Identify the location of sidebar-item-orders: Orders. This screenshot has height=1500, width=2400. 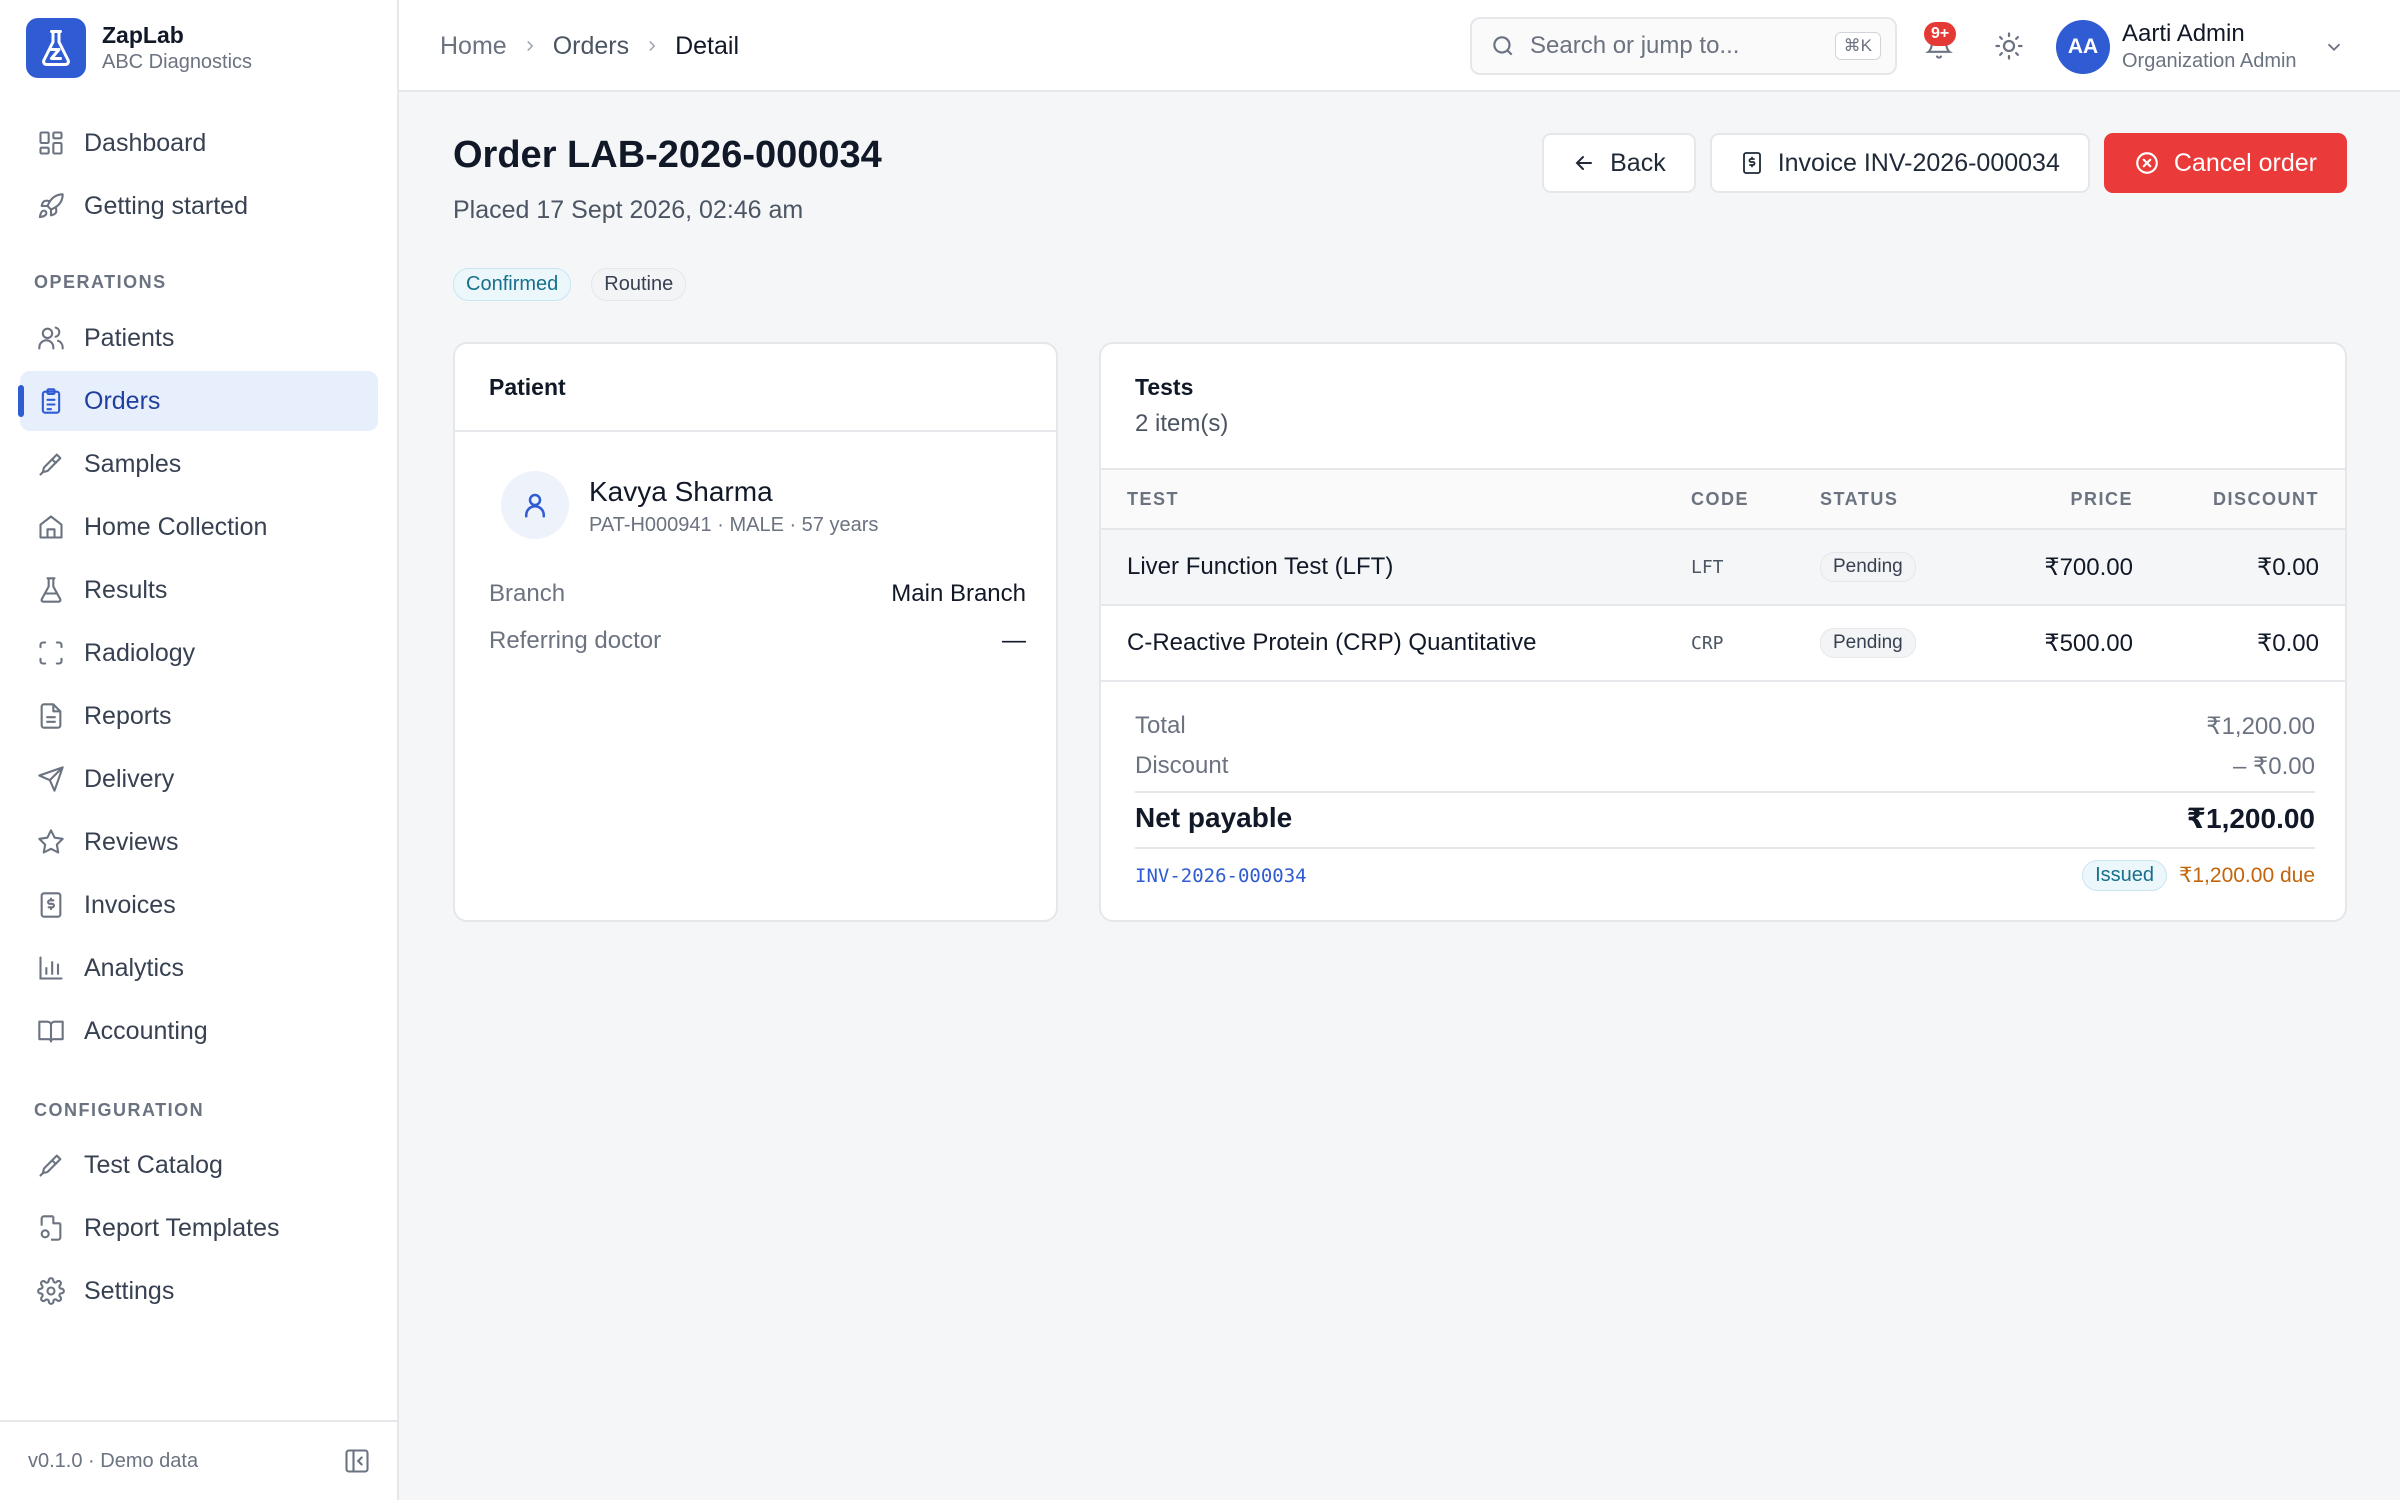
(198, 401).